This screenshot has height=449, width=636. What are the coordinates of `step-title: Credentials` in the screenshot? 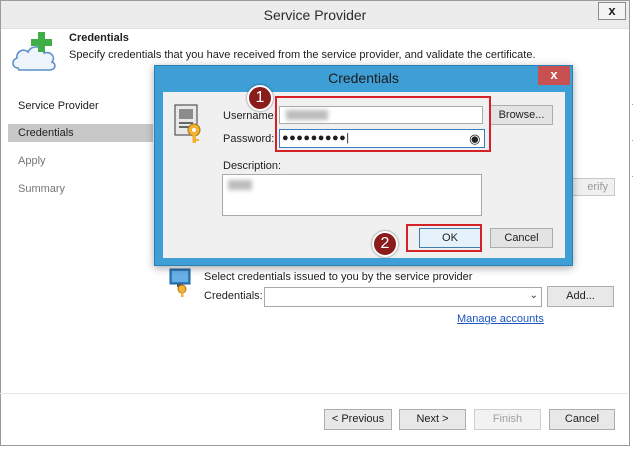 It's located at (99, 38).